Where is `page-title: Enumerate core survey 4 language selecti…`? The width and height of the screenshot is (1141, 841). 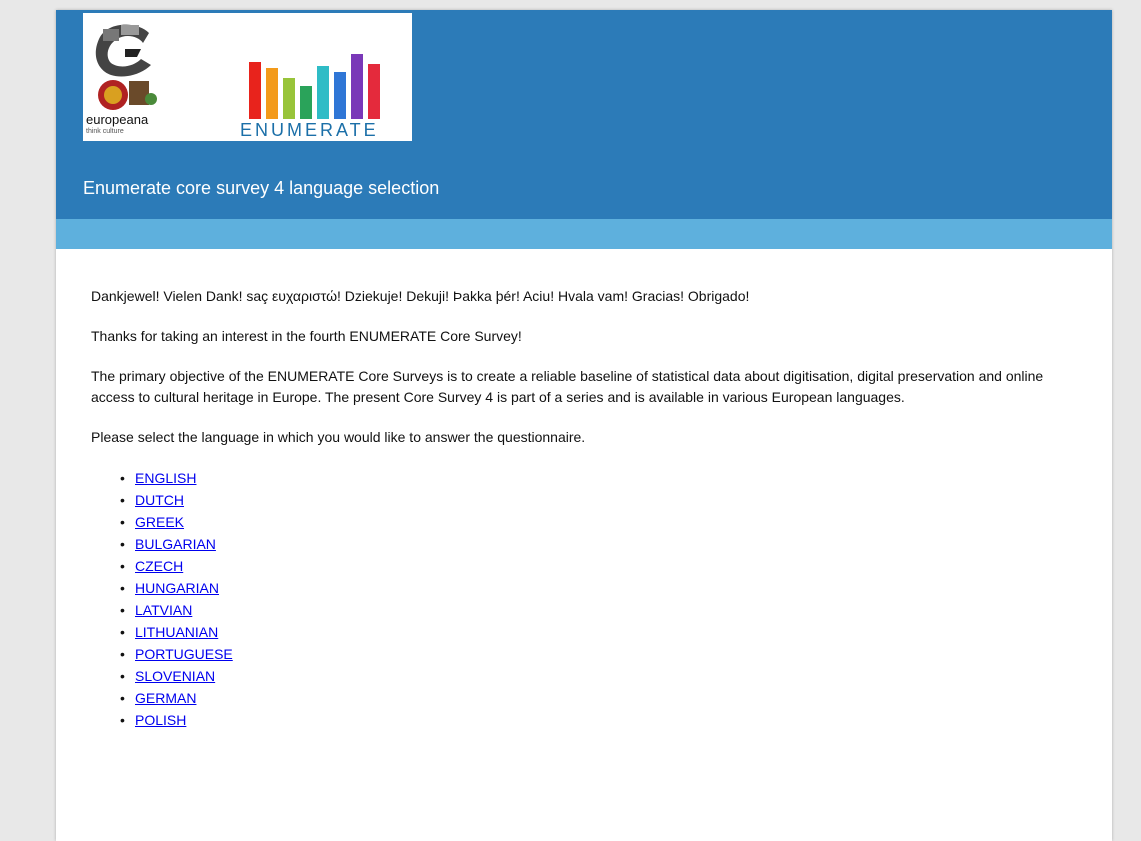 page-title: Enumerate core survey 4 language selecti… is located at coordinates (261, 188).